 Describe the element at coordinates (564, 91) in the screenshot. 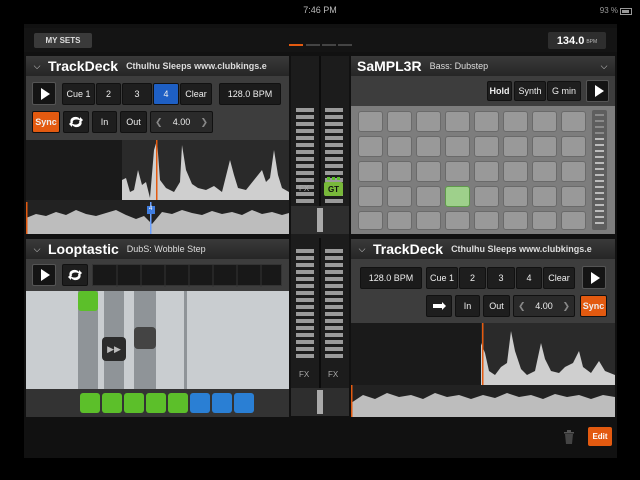

I see `sampler-scale-button: G min` at that location.